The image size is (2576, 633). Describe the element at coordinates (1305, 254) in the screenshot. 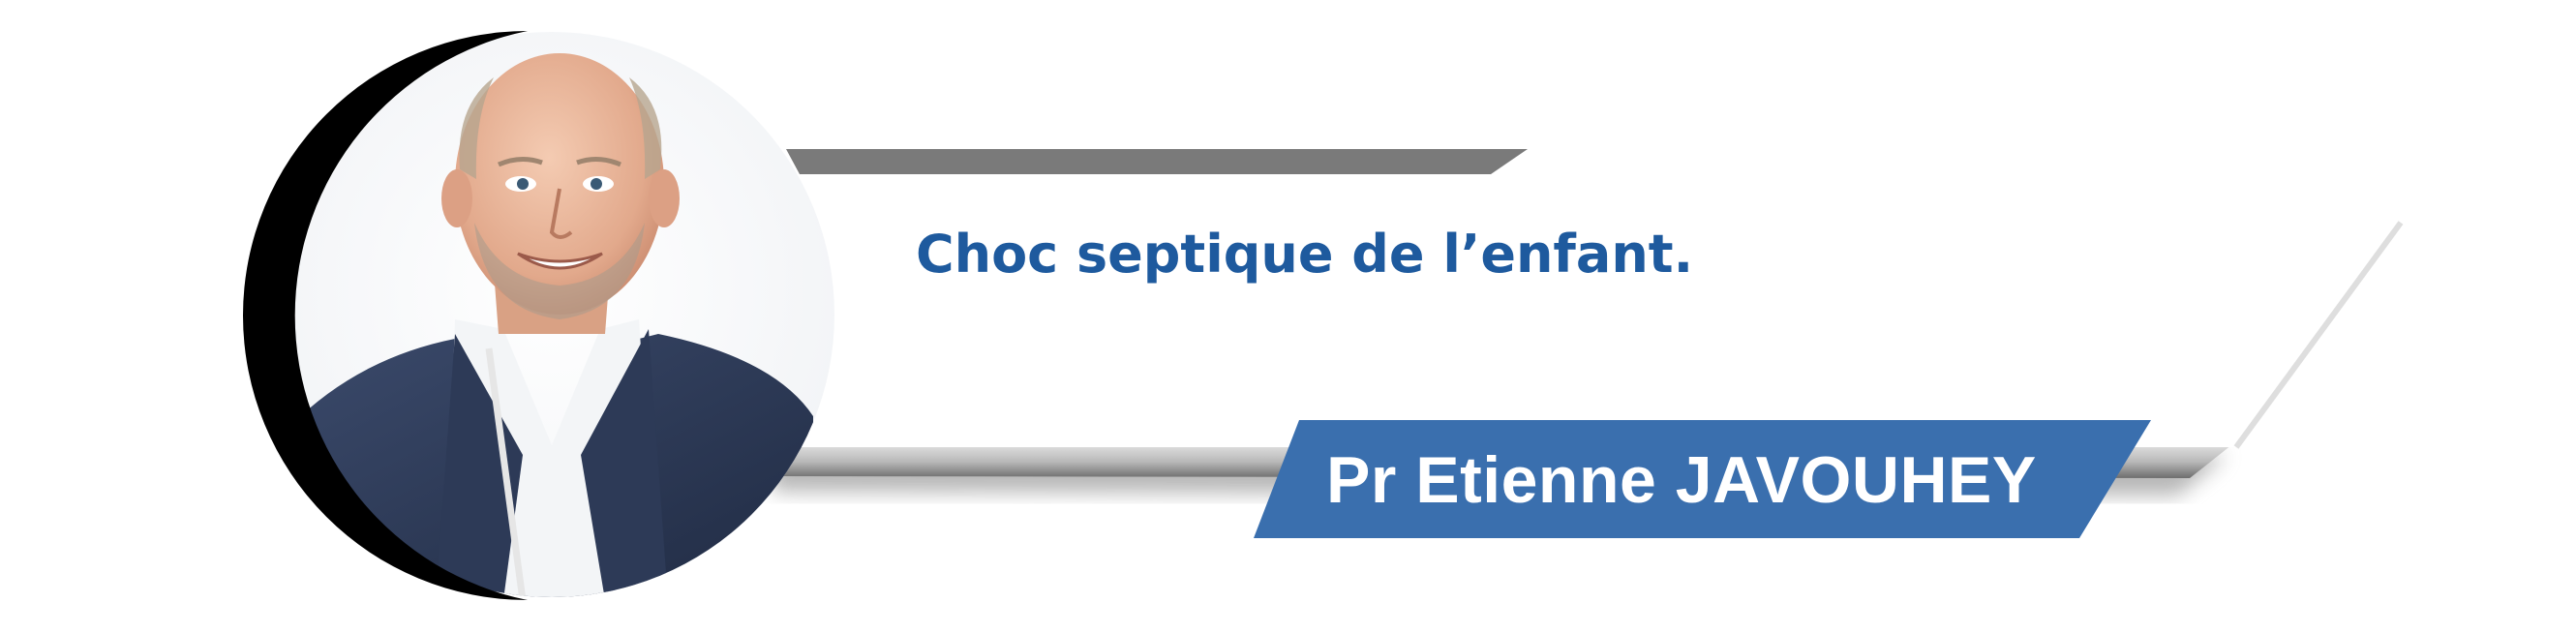

I see `talk-title: Choc septique de l’enfant.` at that location.